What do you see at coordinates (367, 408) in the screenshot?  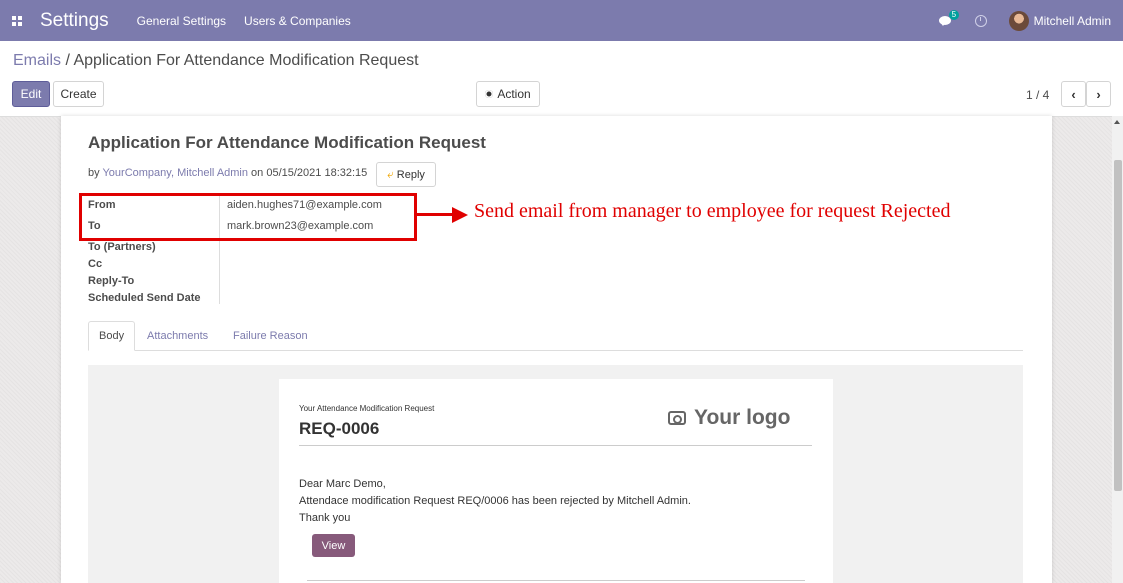 I see `email-subtitle: Your Attendance Modification Request` at bounding box center [367, 408].